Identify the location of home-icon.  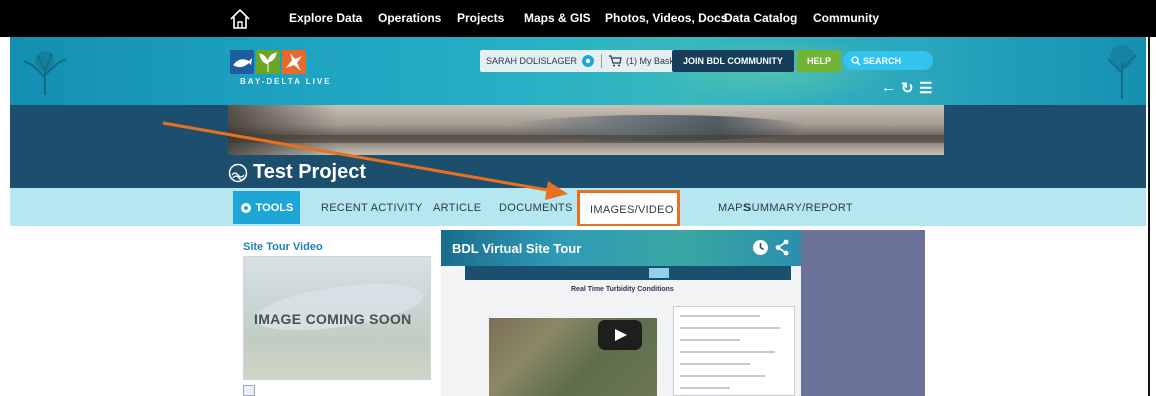
(240, 19).